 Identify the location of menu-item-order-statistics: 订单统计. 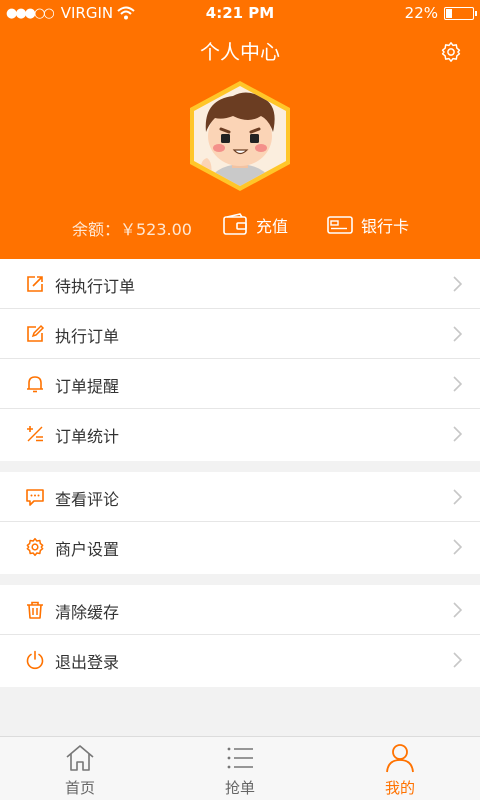
(240, 434).